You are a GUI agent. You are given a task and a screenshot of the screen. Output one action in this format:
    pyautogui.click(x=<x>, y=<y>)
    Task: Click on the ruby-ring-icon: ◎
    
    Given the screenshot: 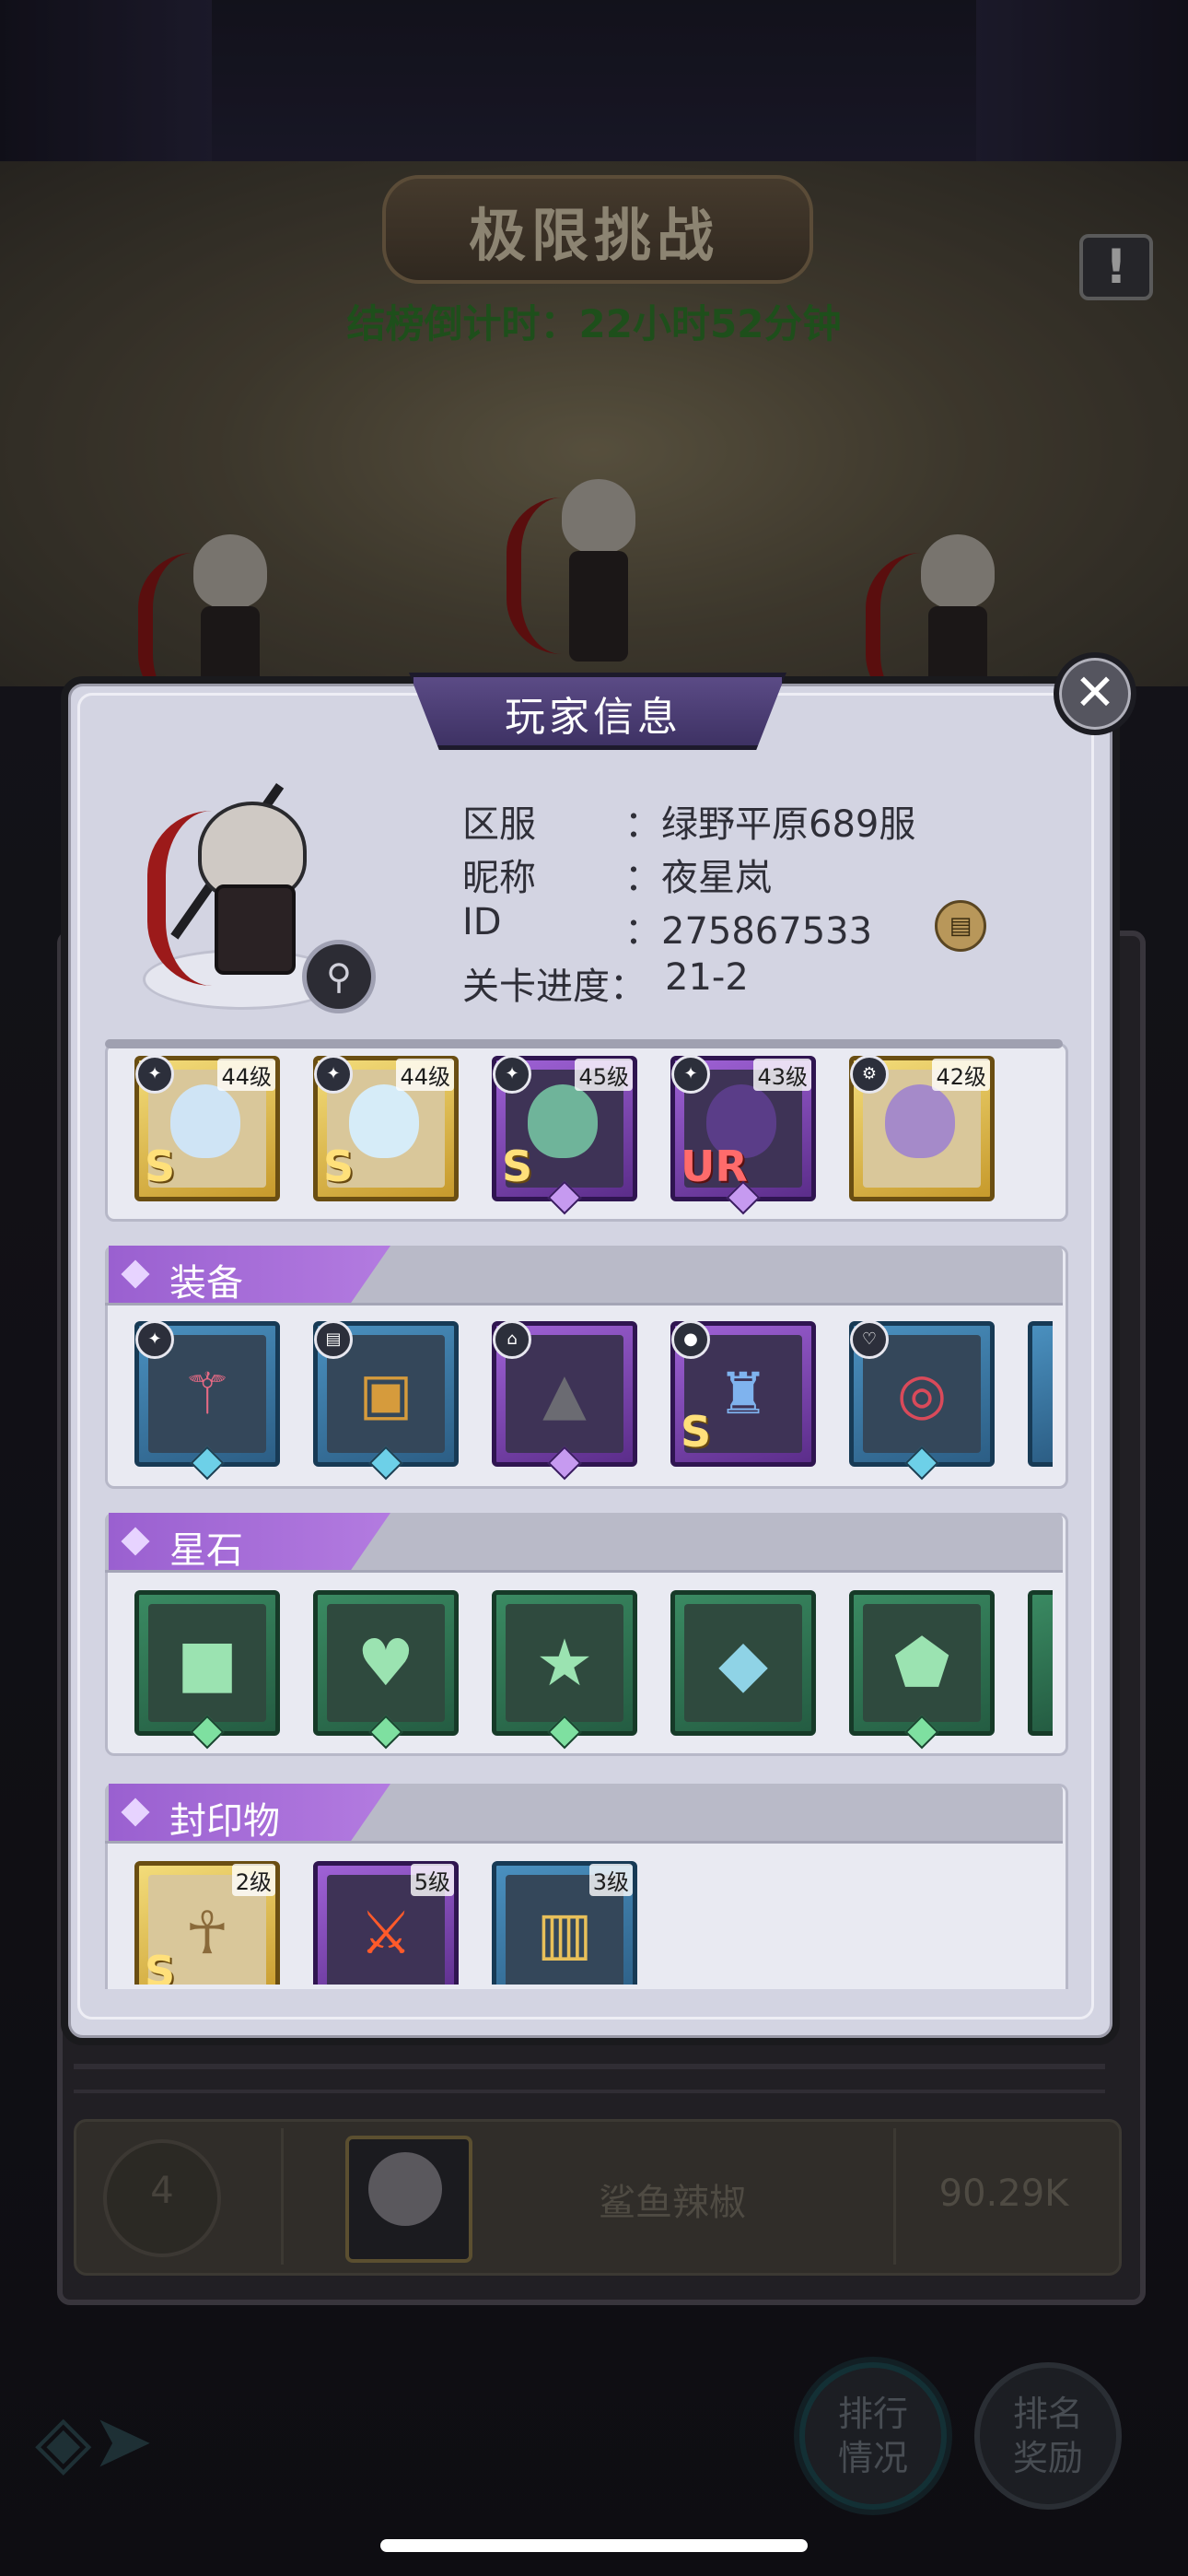 What is the action you would take?
    pyautogui.click(x=922, y=1393)
    